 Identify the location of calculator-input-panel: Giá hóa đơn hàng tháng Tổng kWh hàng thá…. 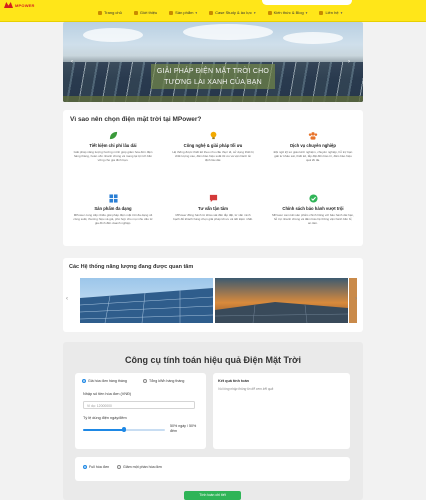
(140, 411).